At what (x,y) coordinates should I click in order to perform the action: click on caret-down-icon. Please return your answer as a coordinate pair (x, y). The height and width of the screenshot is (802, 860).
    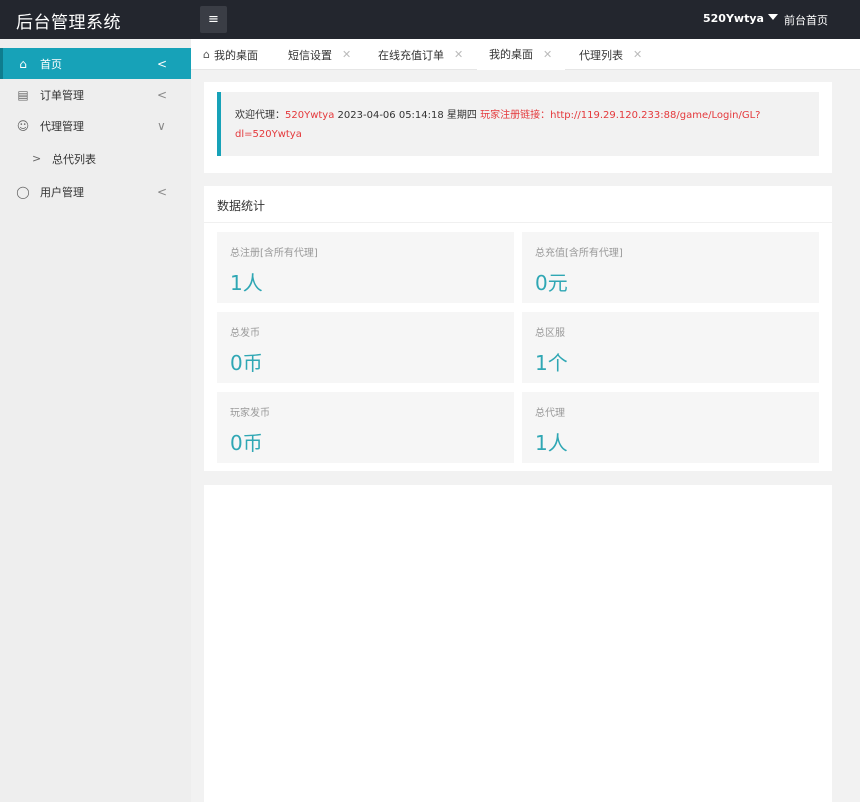
    Looking at the image, I should click on (772, 17).